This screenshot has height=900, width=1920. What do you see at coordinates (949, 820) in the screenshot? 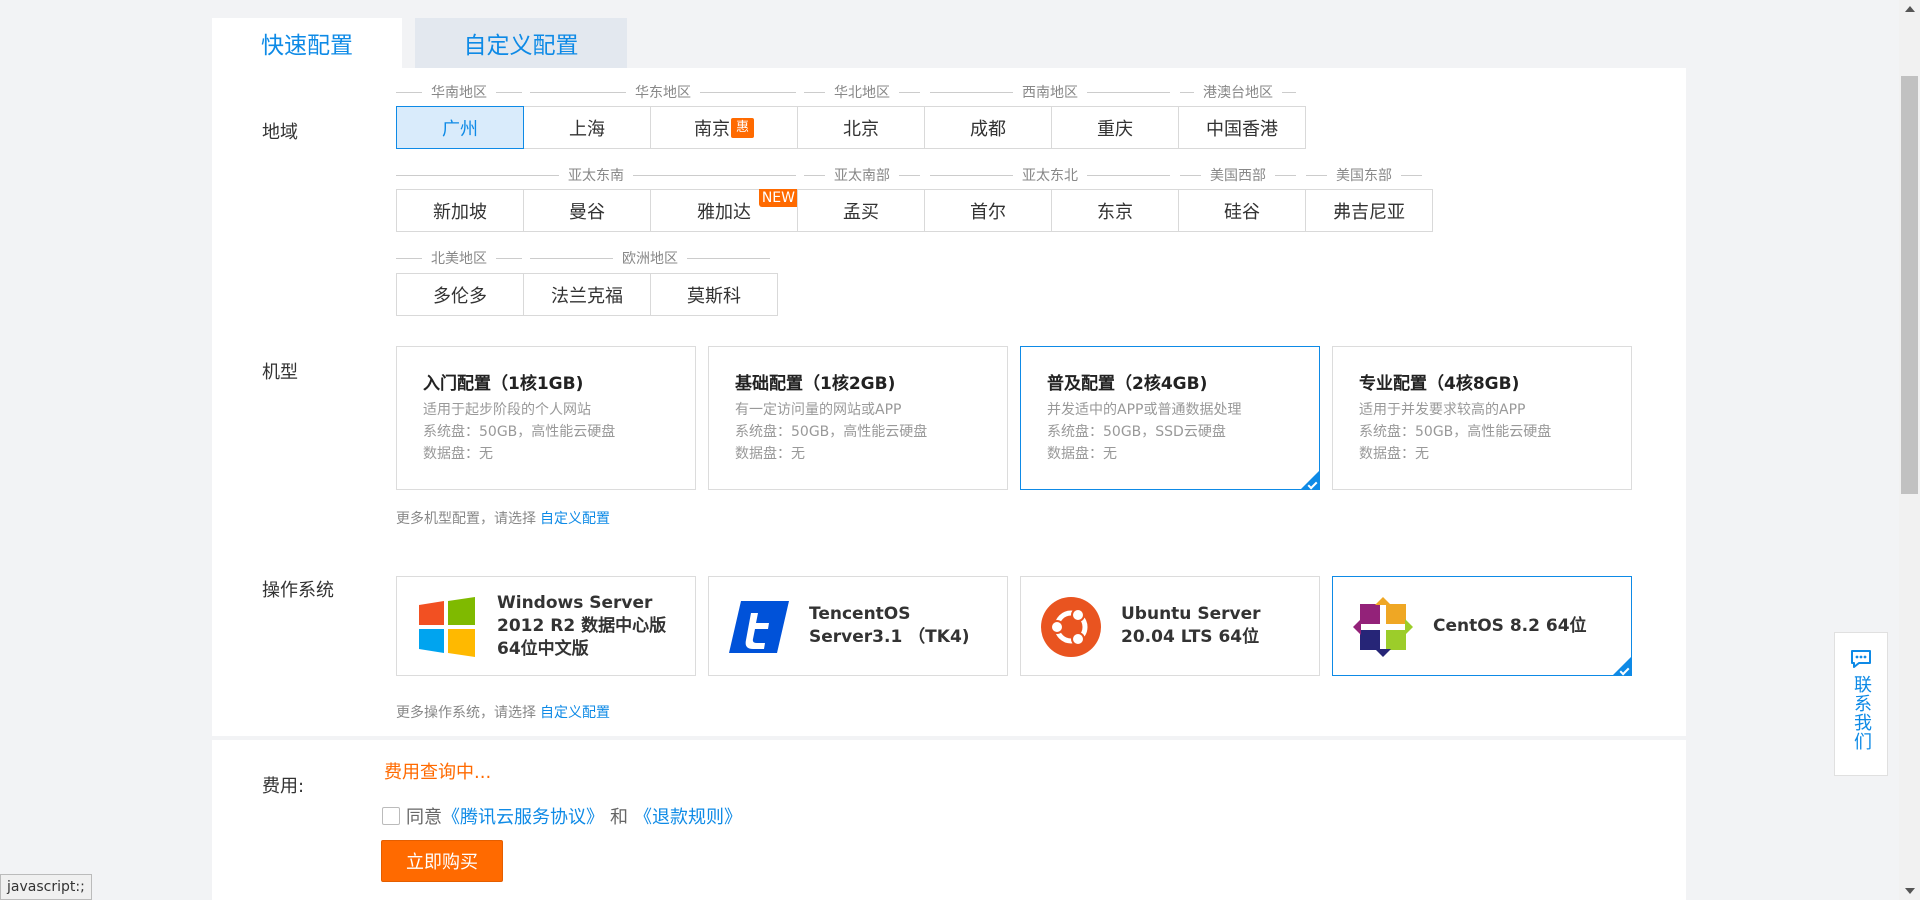
I see `purchase-section: 费用: 费用查询中... 同意 《腾讯云服务协议》 和 《退款规则》 立即购买` at bounding box center [949, 820].